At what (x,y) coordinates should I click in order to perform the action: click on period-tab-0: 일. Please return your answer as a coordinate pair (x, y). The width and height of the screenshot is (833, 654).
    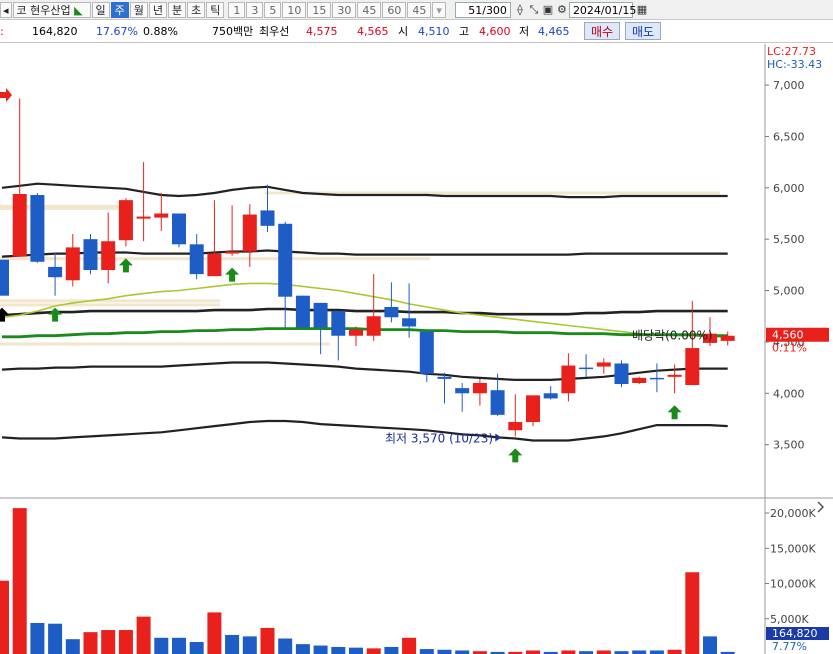
    Looking at the image, I should click on (100, 9).